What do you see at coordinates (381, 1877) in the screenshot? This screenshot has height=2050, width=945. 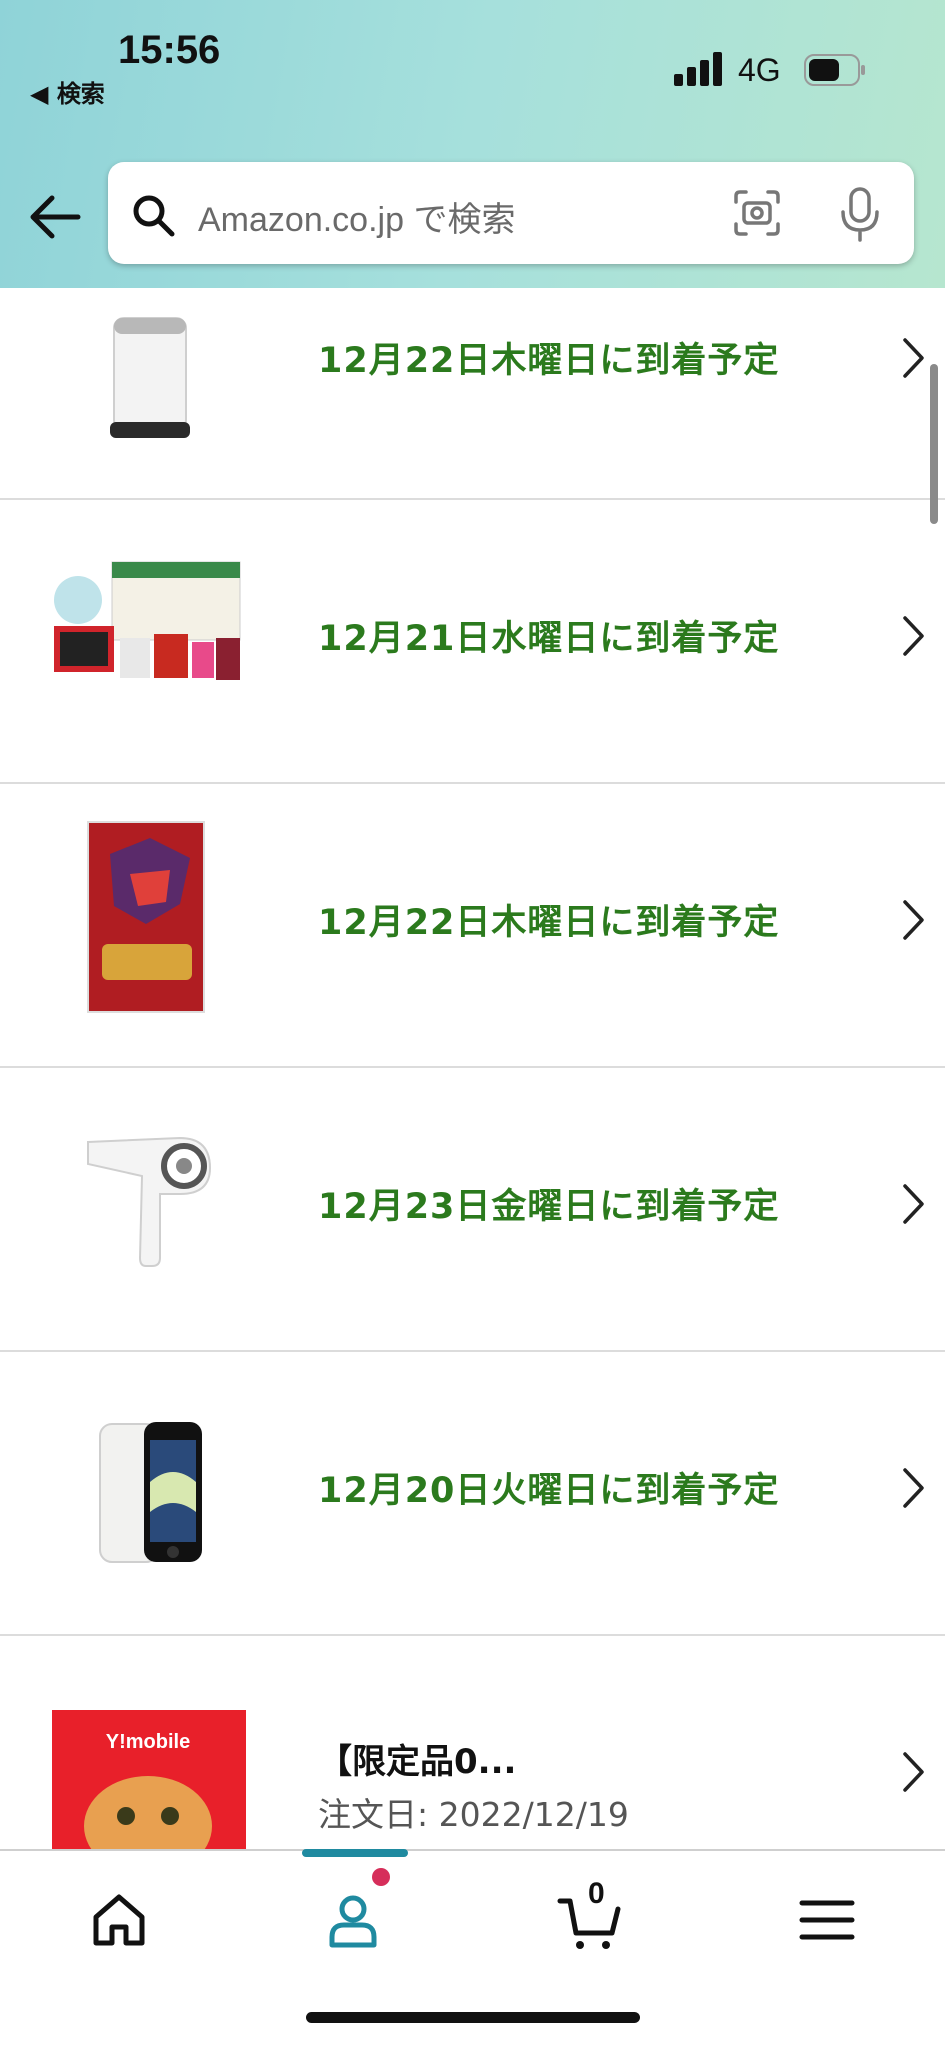 I see `notification-dot` at bounding box center [381, 1877].